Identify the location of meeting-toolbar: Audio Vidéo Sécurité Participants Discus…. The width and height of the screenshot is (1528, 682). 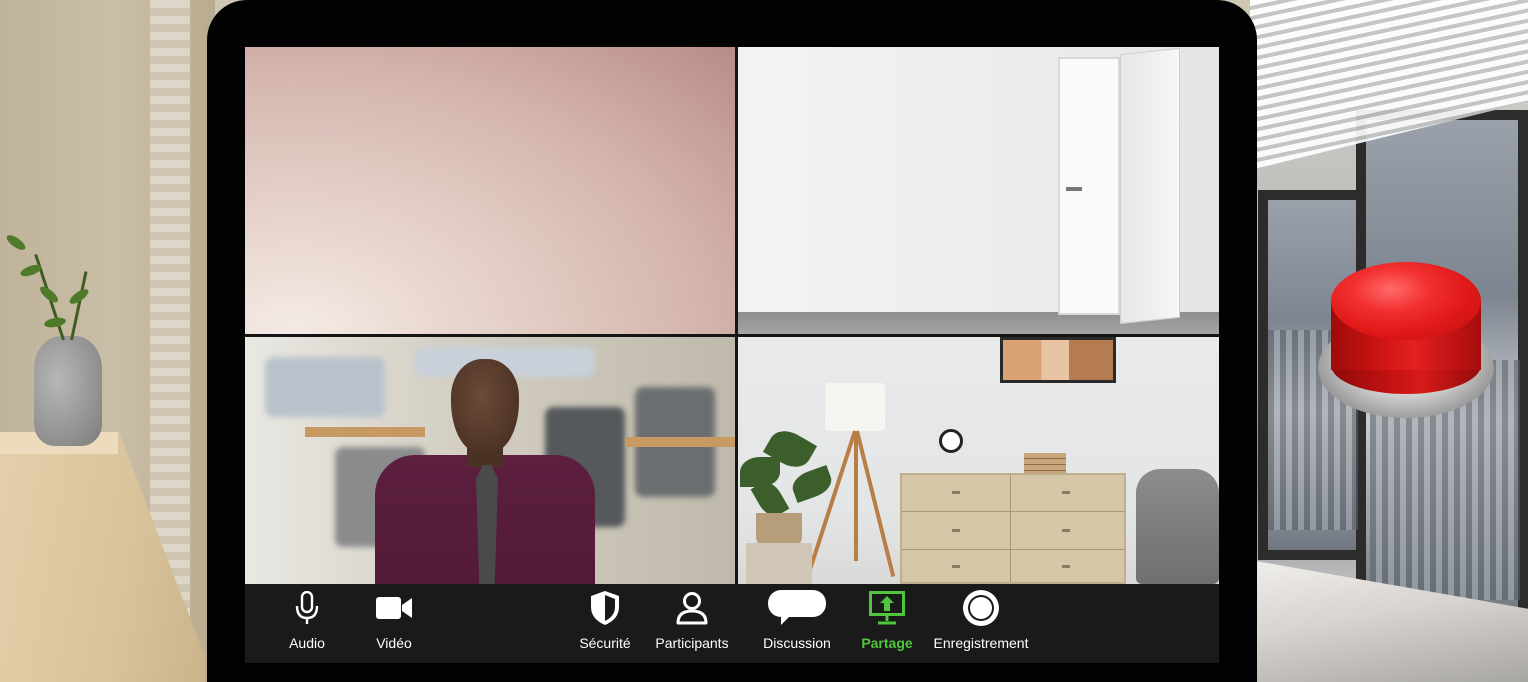
(732, 623).